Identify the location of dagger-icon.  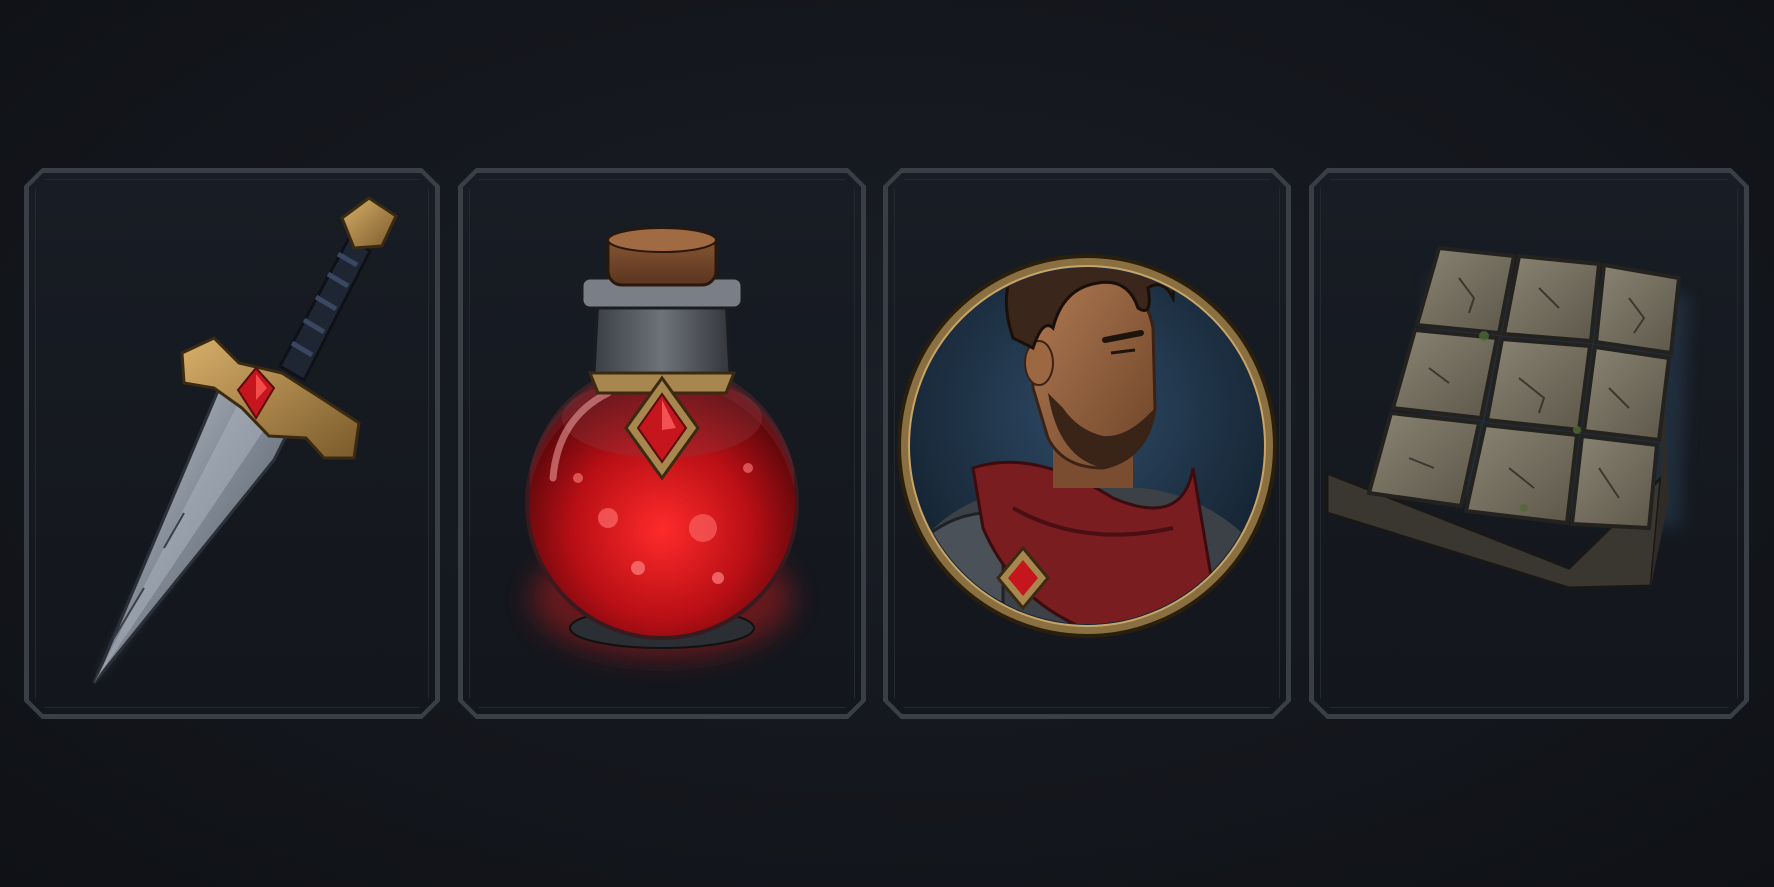
(245, 440).